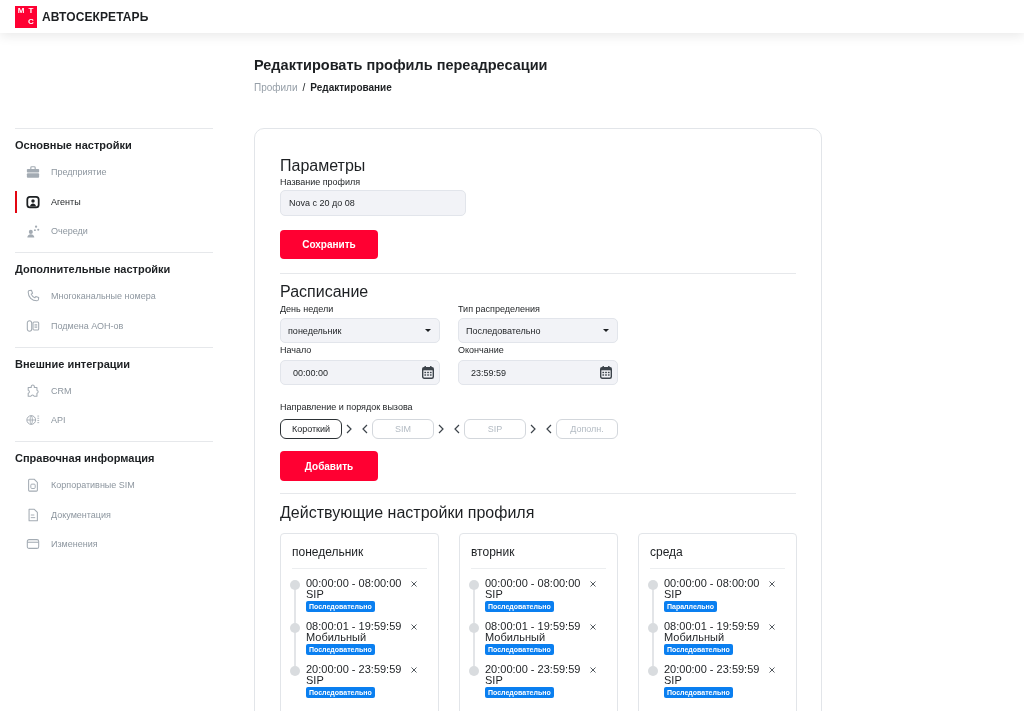 This screenshot has height=711, width=1024. I want to click on person-card-icon, so click(33, 201).